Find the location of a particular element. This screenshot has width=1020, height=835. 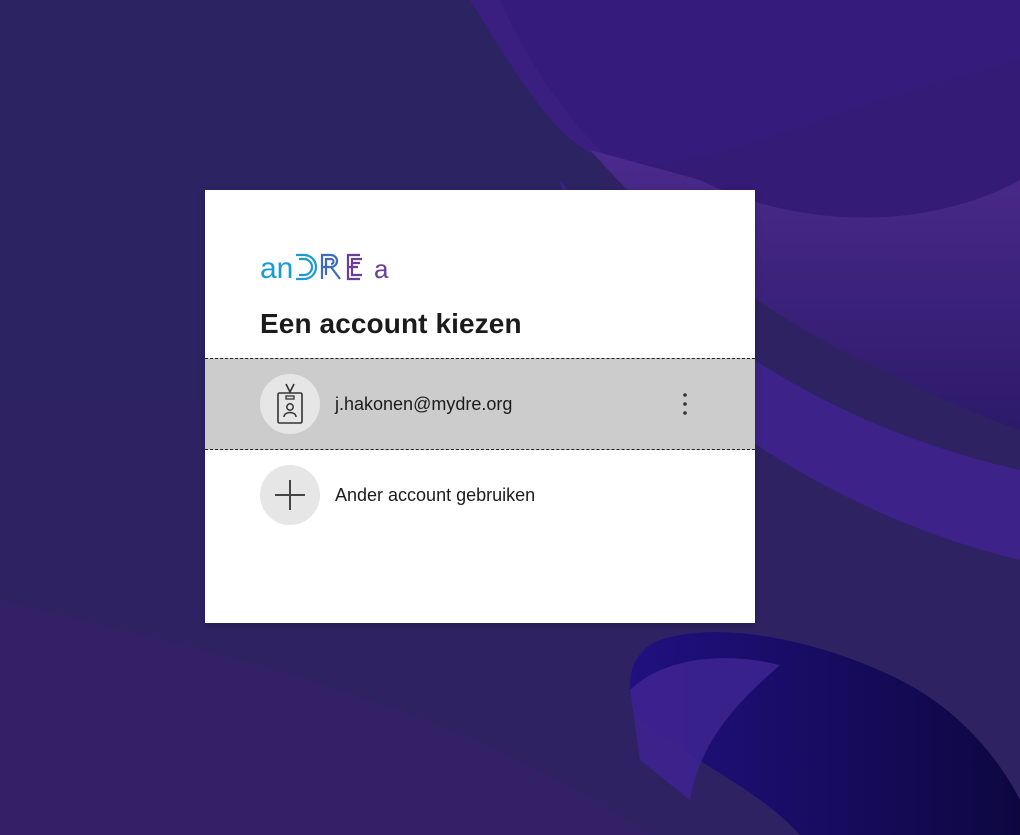

badge-icon is located at coordinates (290, 403).